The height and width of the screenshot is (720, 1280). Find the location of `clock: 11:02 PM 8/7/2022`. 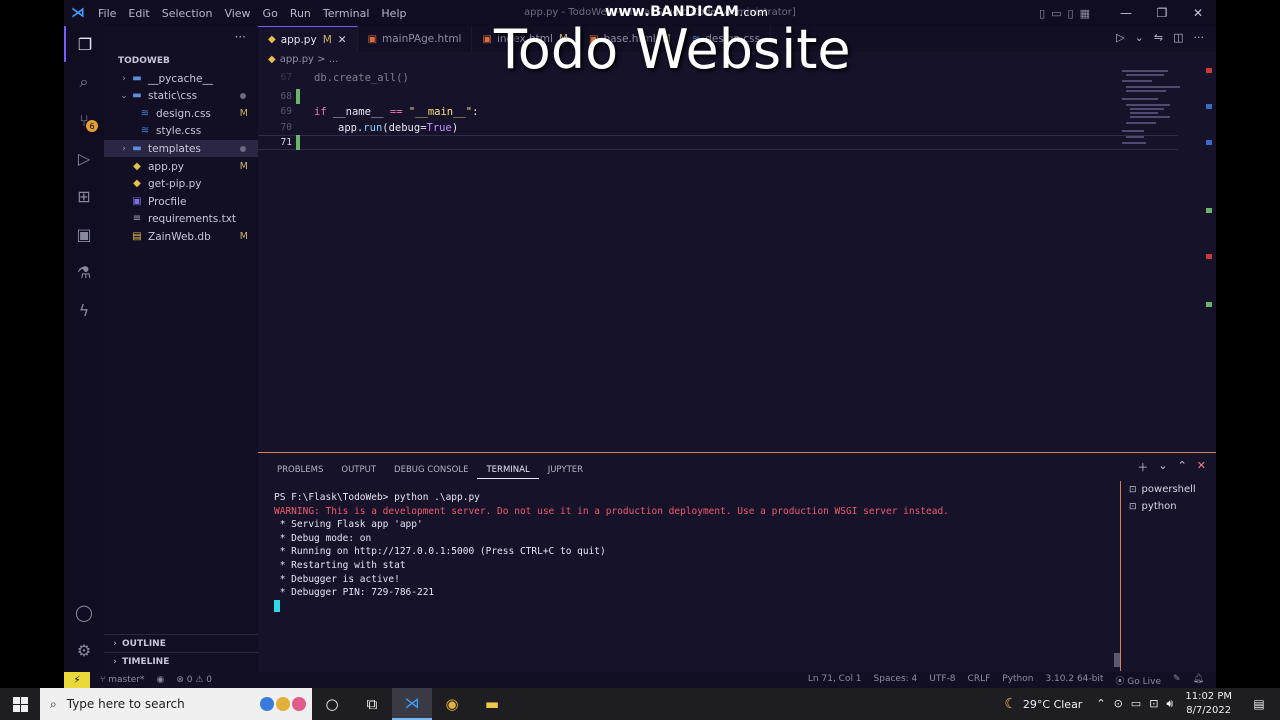

clock: 11:02 PM 8/7/2022 is located at coordinates (1208, 704).